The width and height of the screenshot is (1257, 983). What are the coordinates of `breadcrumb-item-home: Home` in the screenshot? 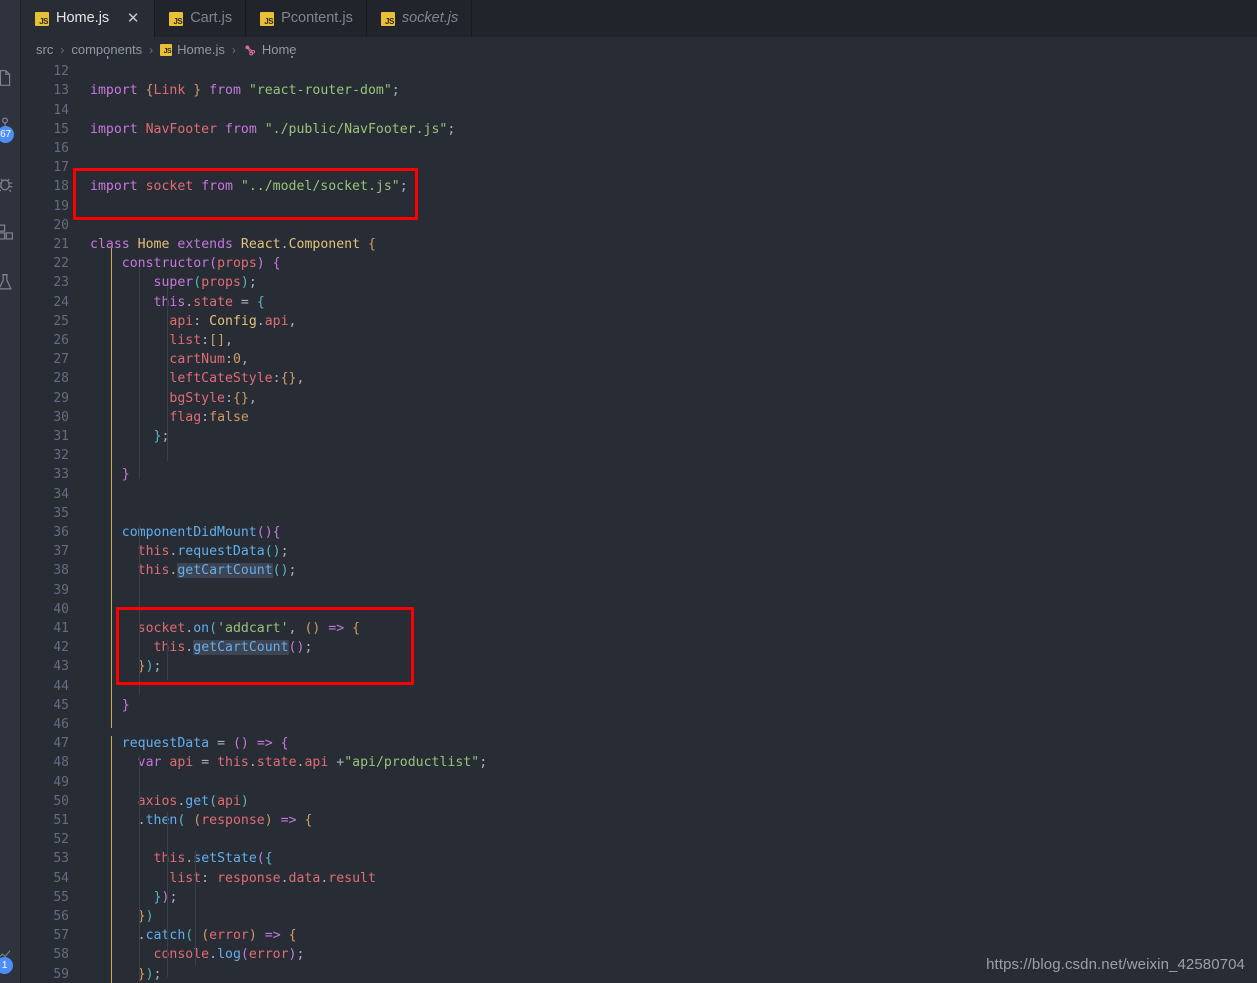 It's located at (270, 49).